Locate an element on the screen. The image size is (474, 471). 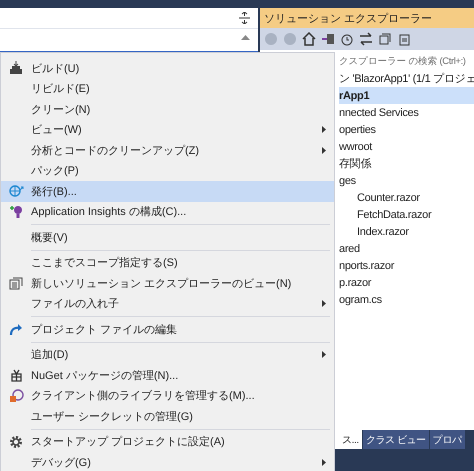
tree-item: Index.razor is located at coordinates (406, 231).